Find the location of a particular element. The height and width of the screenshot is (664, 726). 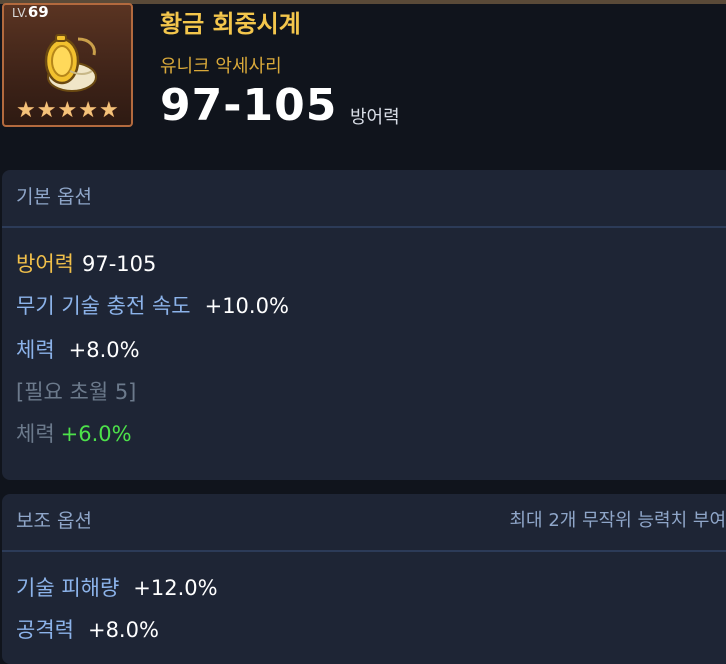

option-row: 무기 기술 충전 속도 +10.0% is located at coordinates (152, 305).